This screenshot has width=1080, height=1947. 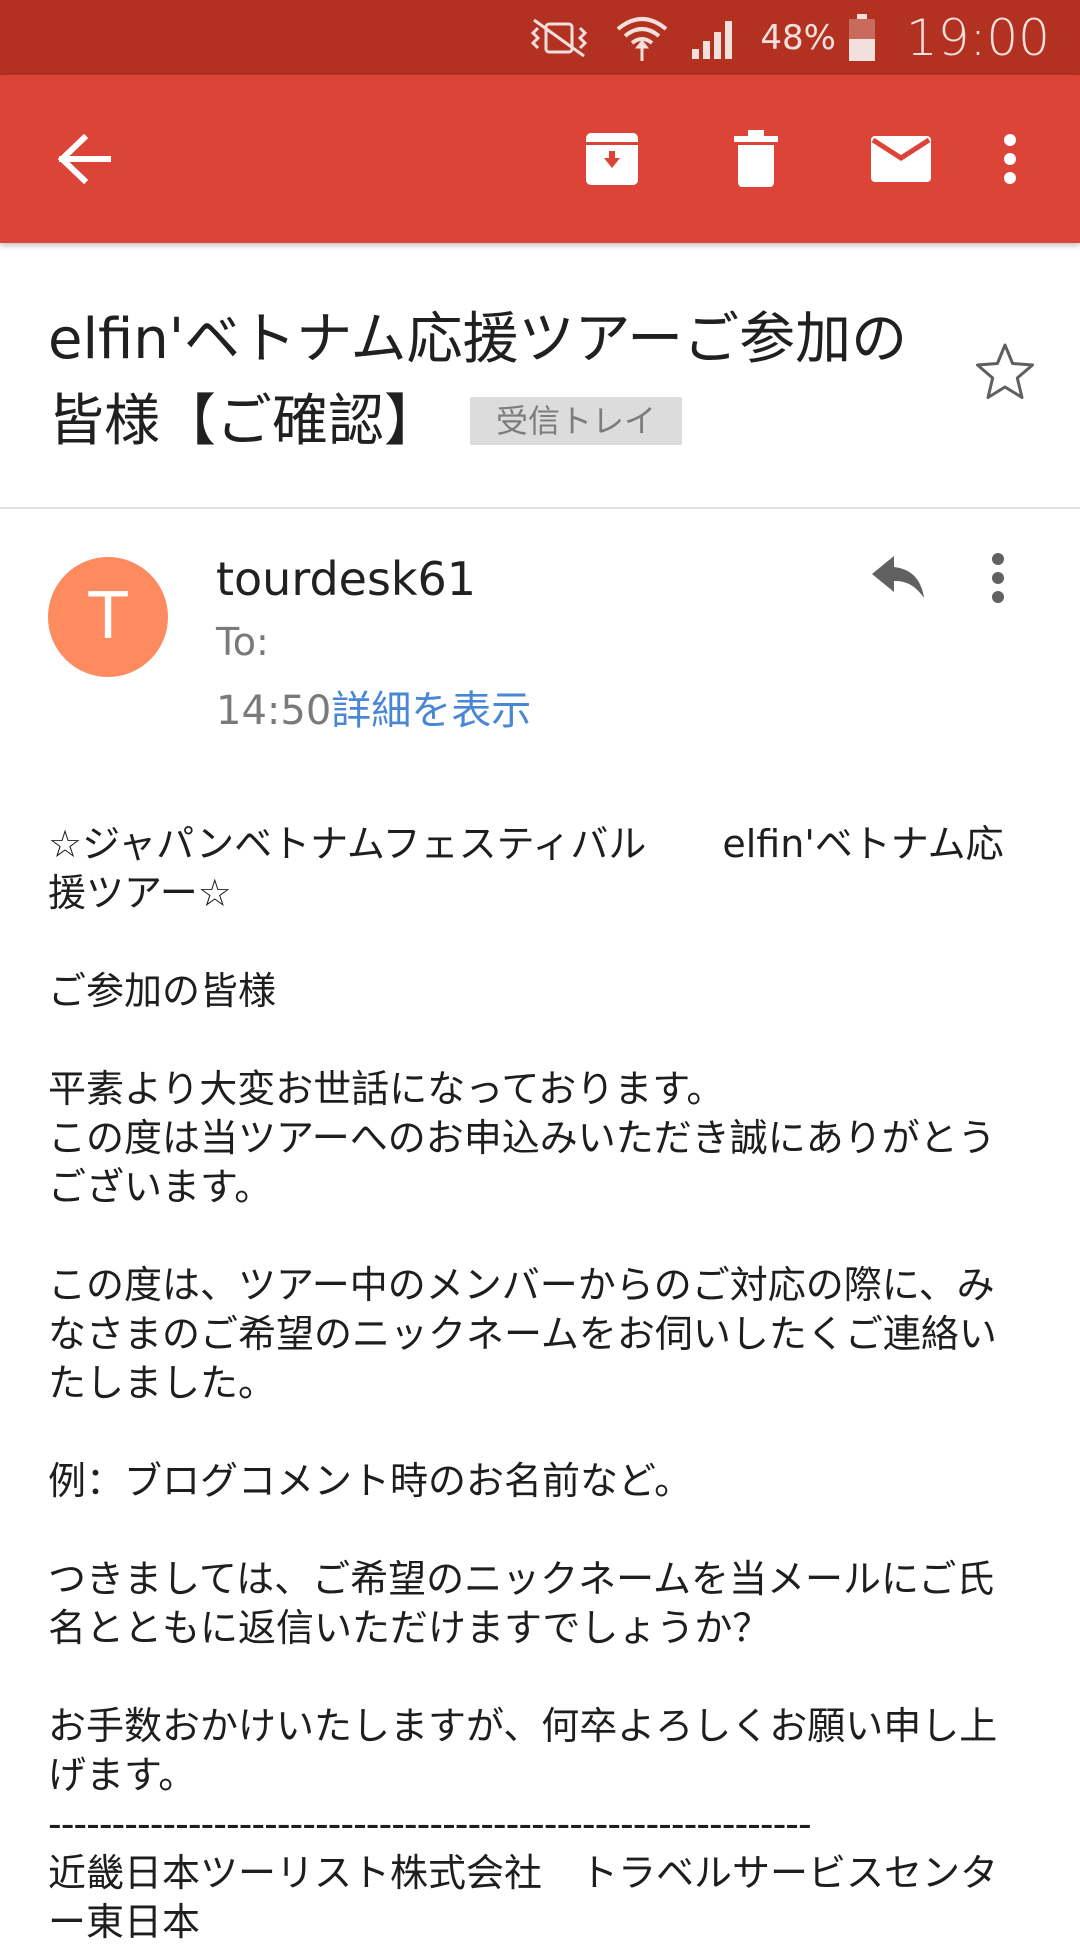 I want to click on recipient-line: To:, so click(x=242, y=642).